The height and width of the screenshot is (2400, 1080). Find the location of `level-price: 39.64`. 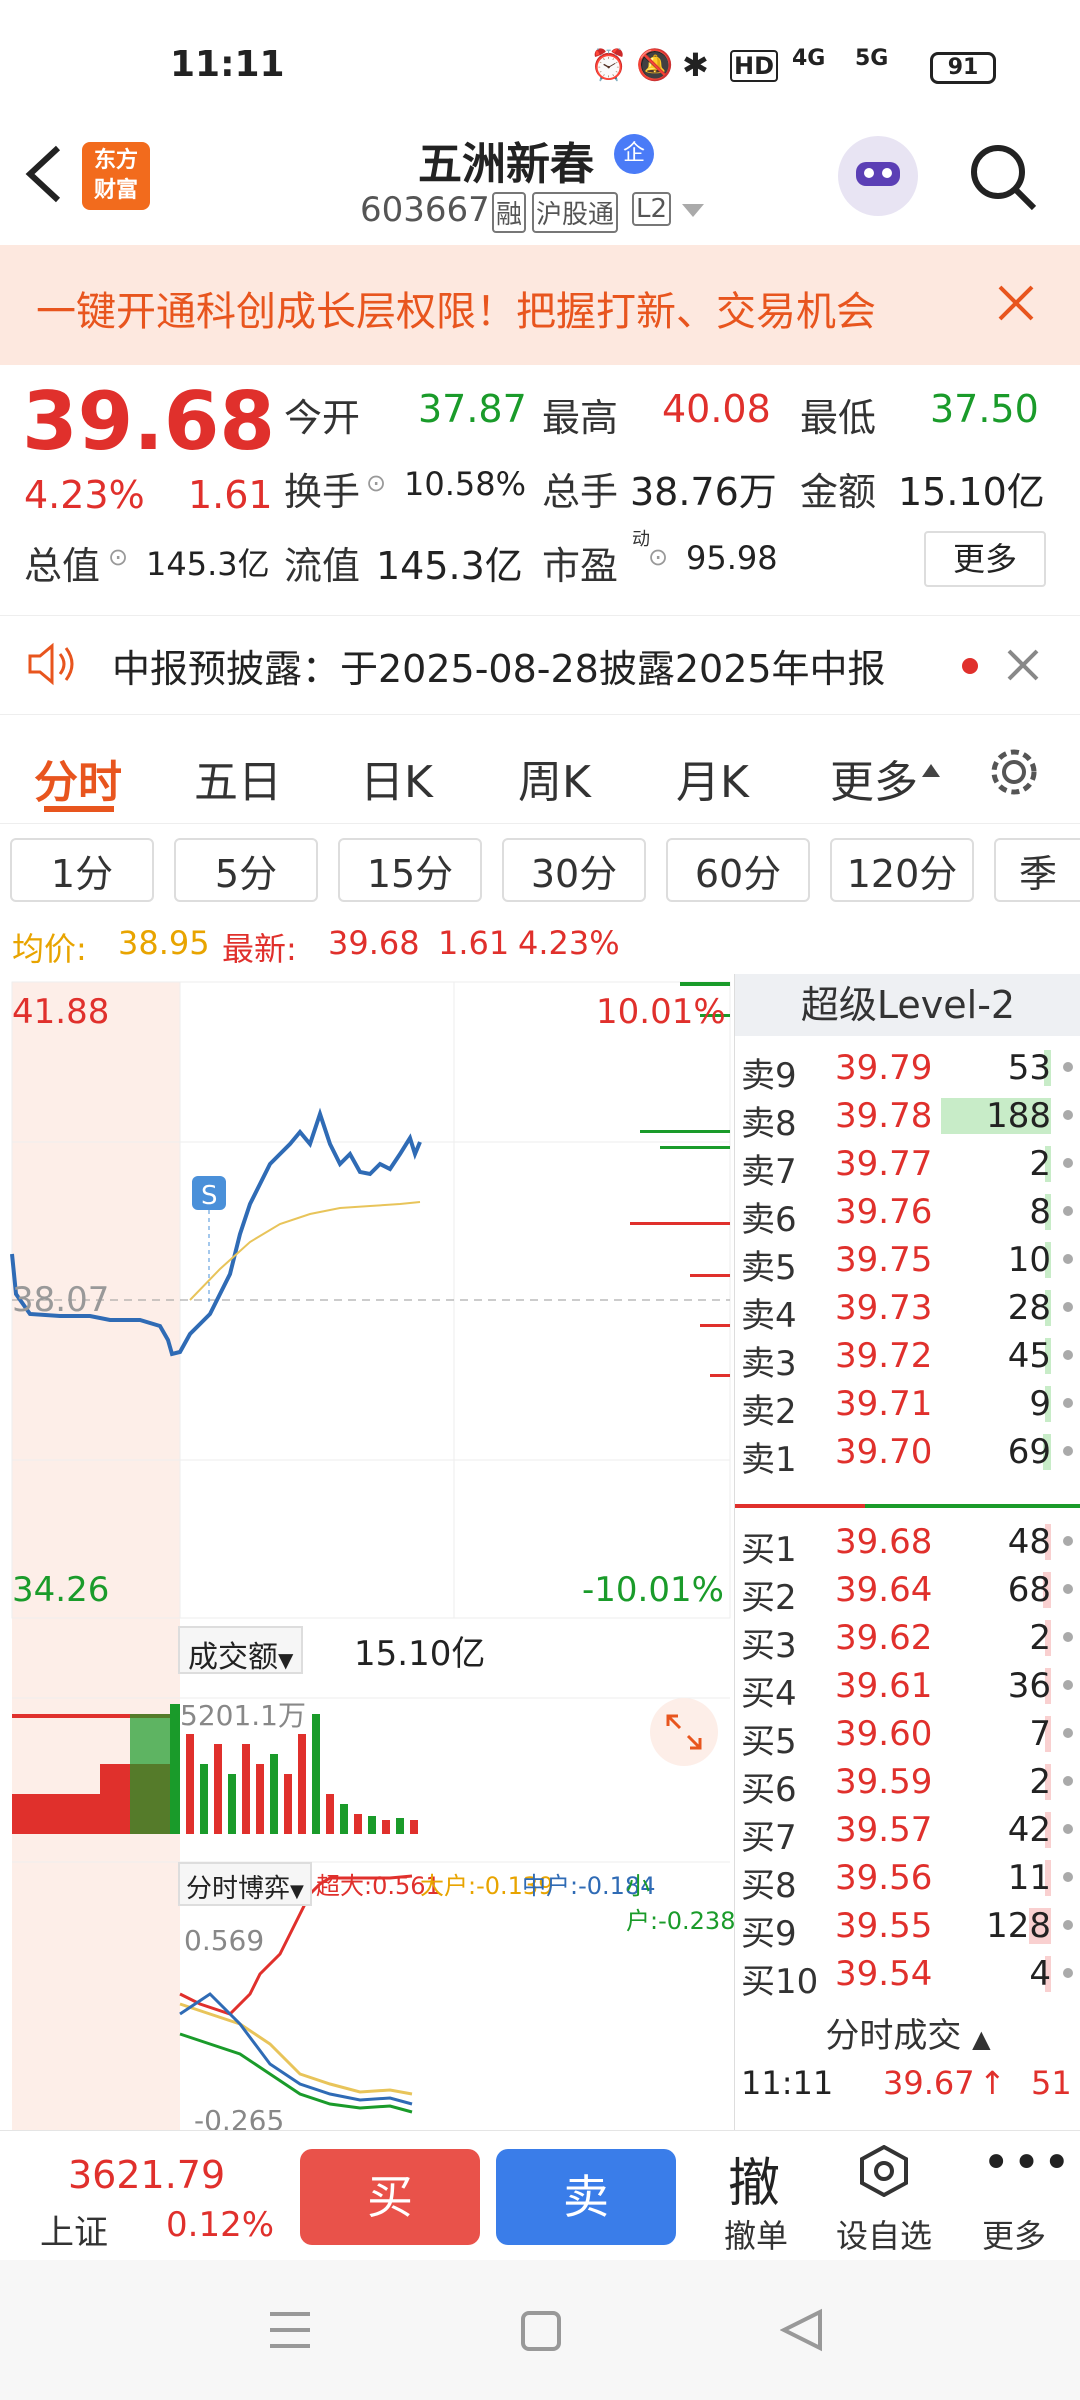

level-price: 39.64 is located at coordinates (884, 1590).